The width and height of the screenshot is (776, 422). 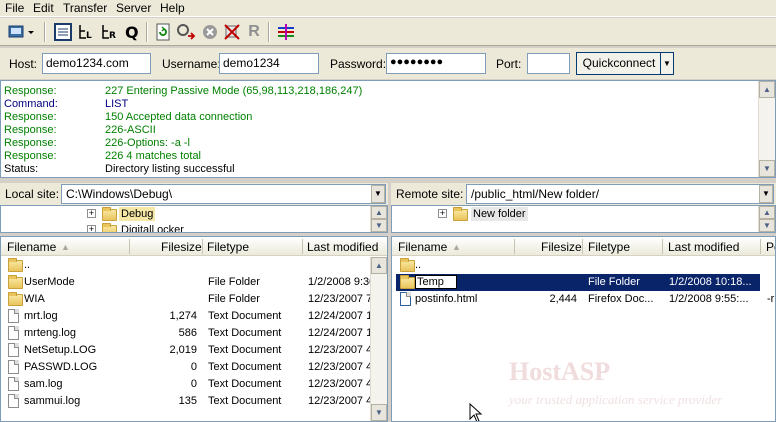 What do you see at coordinates (147, 143) in the screenshot?
I see `log-message: 226-Options: -a -l` at bounding box center [147, 143].